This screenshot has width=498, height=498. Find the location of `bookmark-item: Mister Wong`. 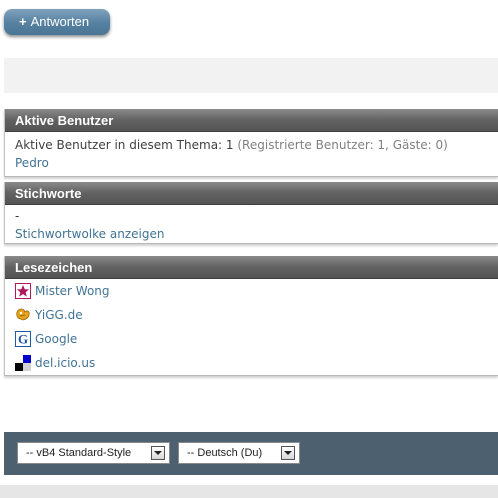

bookmark-item: Mister Wong is located at coordinates (251, 291).